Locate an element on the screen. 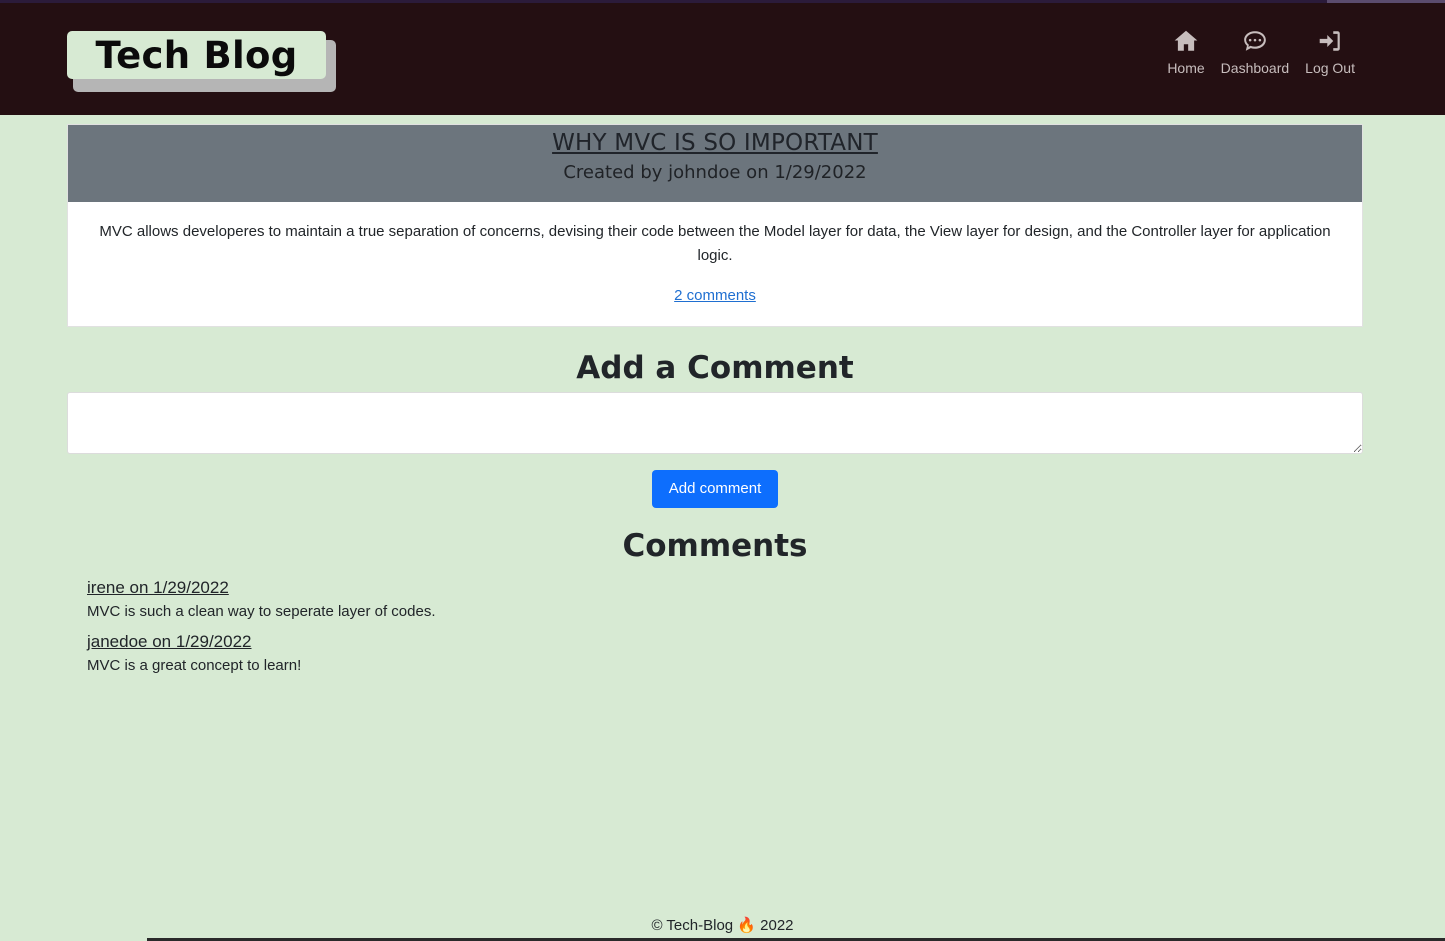 This screenshot has height=941, width=1445. post-title: WHY MVC IS SO IMPORTANT is located at coordinates (715, 143).